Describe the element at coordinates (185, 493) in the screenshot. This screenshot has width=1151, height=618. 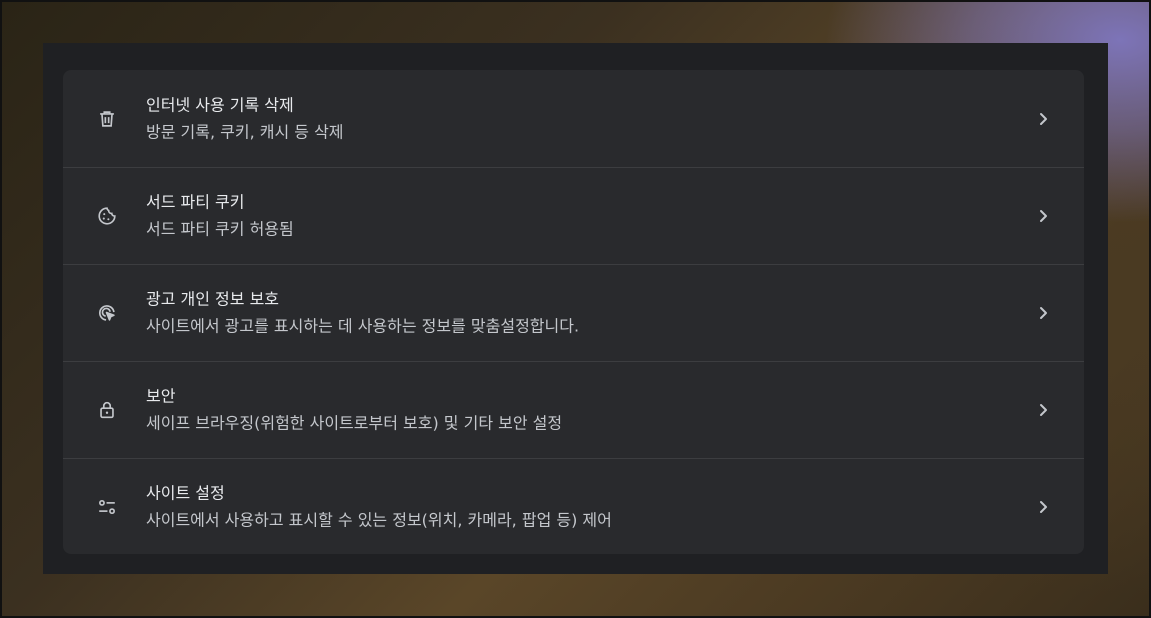
I see `row-title: 사이트 설정` at that location.